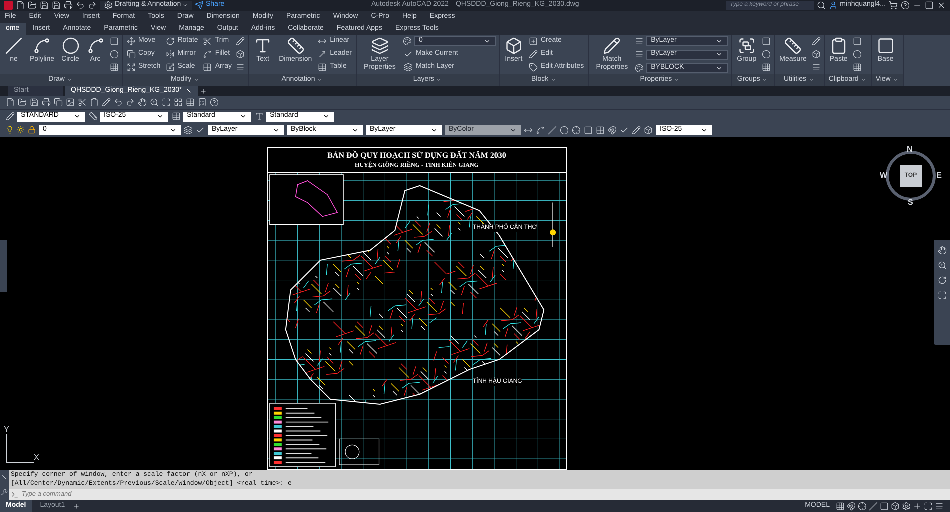  Describe the element at coordinates (188, 130) in the screenshot. I see `layers-icon` at that location.